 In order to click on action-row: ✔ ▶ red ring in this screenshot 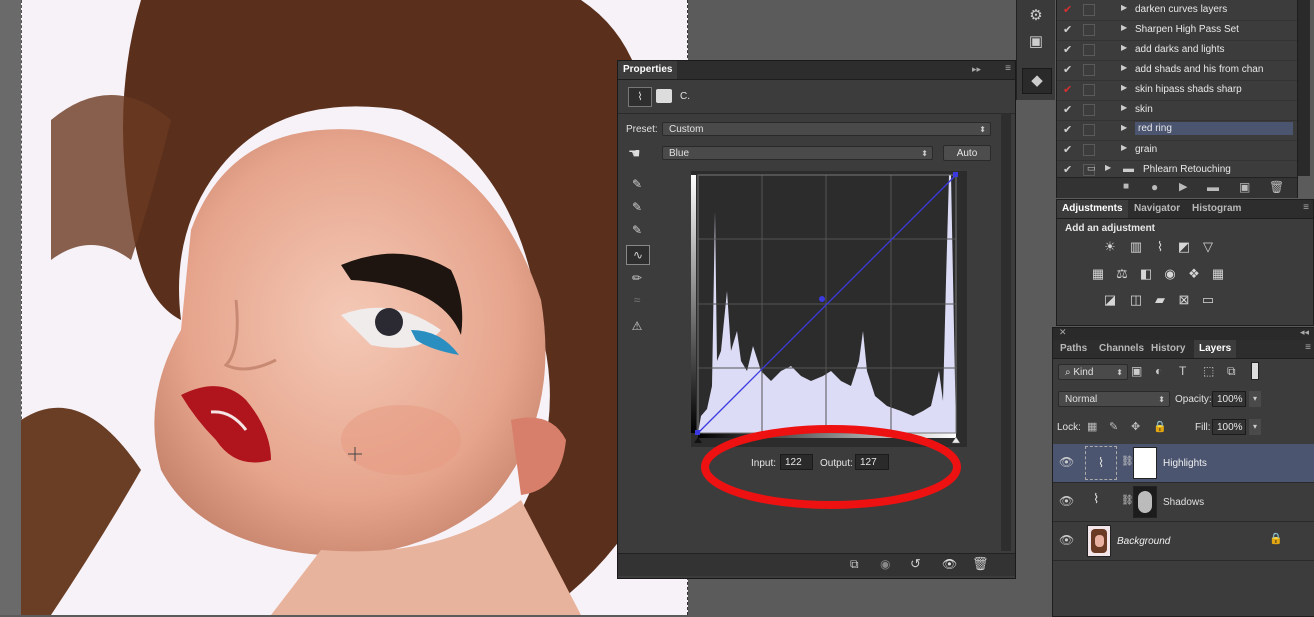, I will do `click(1177, 130)`.